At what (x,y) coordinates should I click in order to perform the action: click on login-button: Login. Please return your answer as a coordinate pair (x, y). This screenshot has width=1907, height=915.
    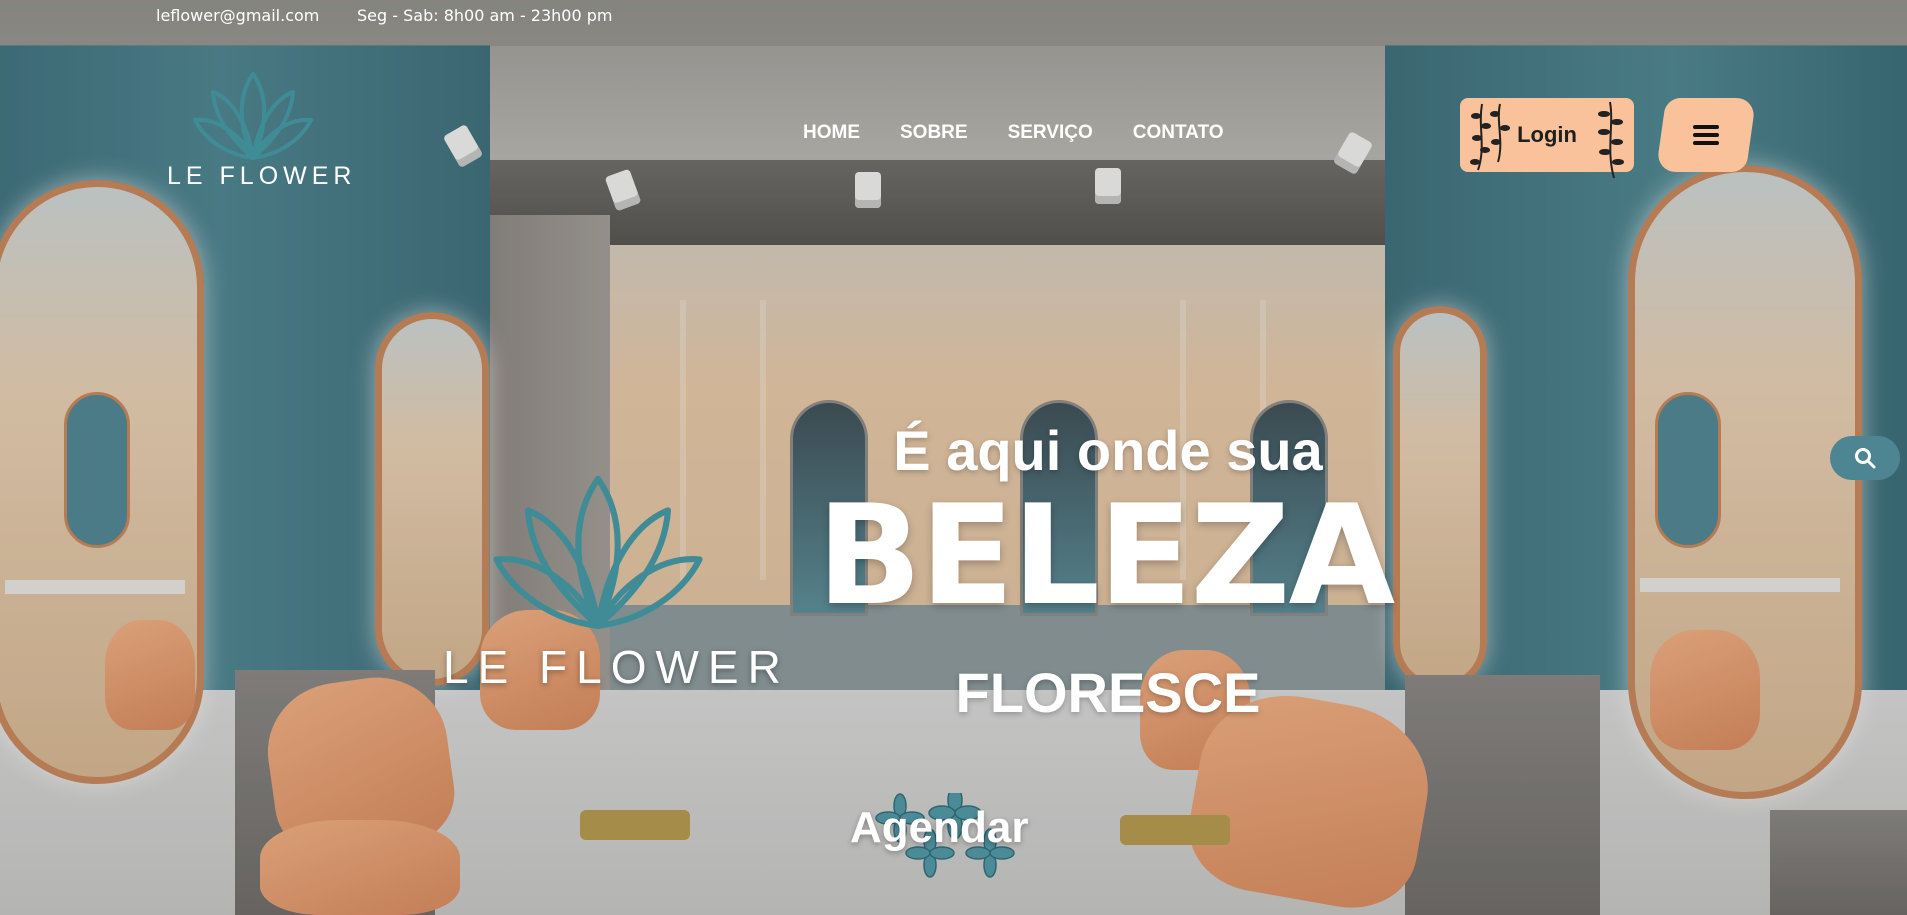
    Looking at the image, I should click on (1547, 138).